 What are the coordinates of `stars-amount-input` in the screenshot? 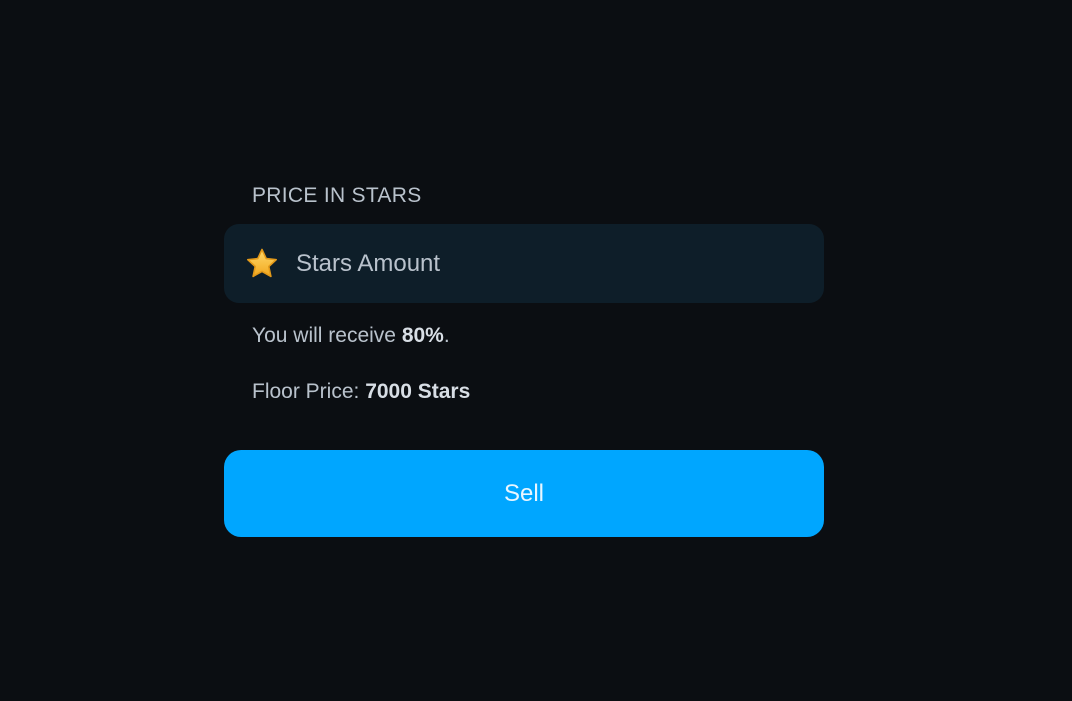 It's located at (560, 263).